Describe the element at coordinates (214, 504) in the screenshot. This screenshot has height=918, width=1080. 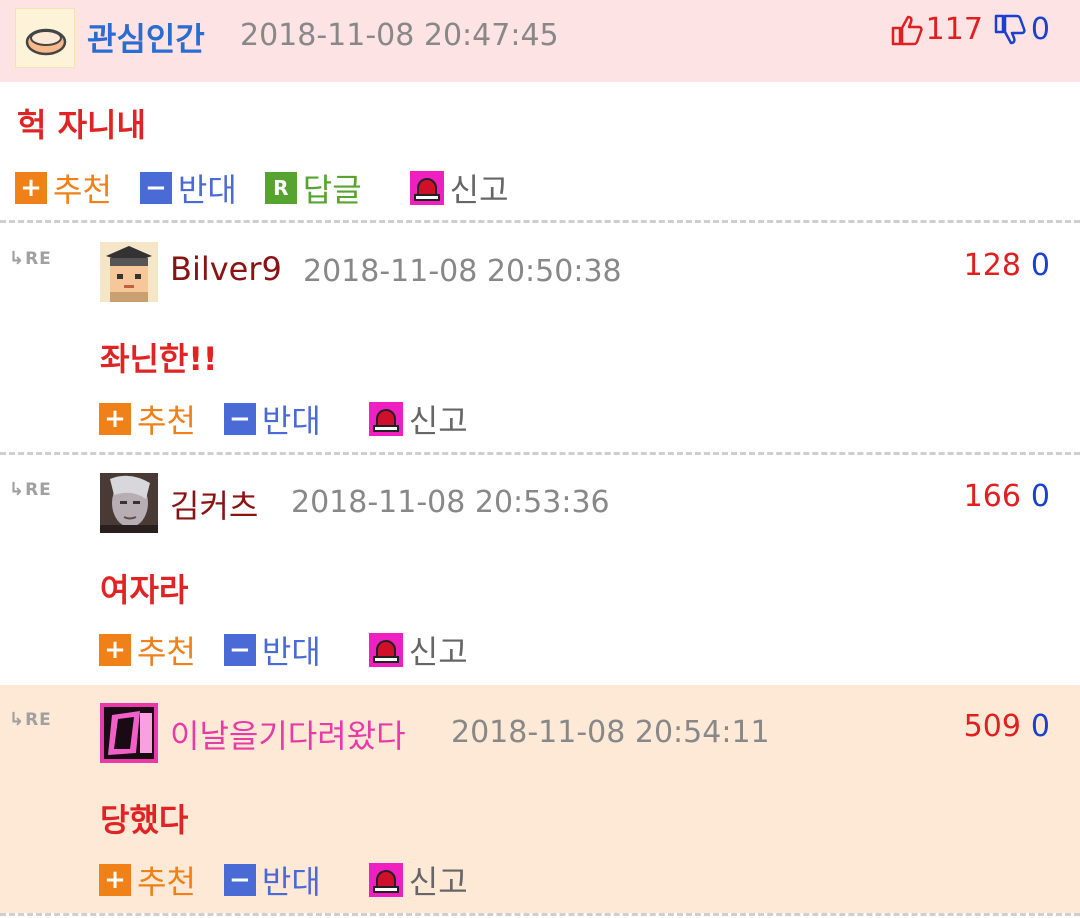
I see `author-nickname: 김커츠` at that location.